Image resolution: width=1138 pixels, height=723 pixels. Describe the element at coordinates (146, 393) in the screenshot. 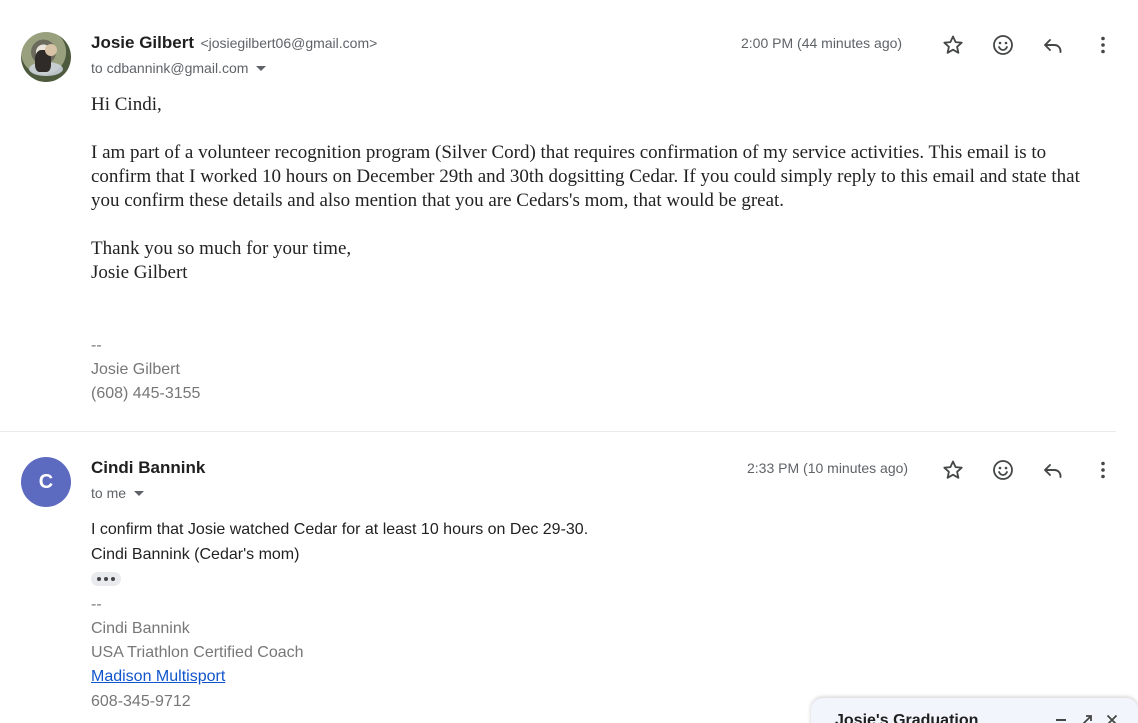

I see `signature-phone: (608) 445-3155` at that location.